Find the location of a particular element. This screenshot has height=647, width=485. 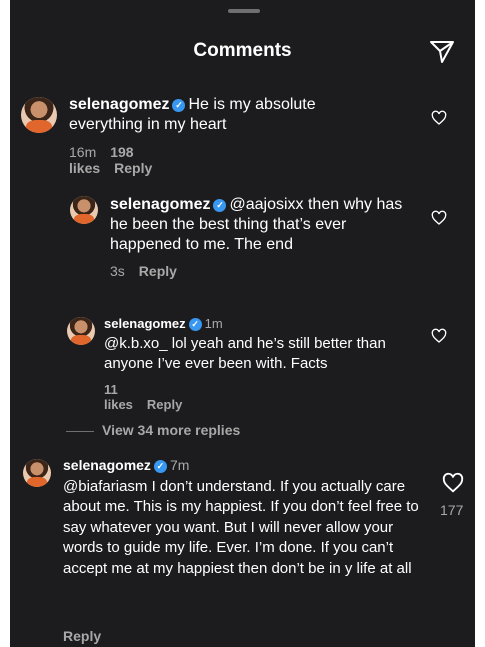

view-more-replies-button: View 34 more replies is located at coordinates (153, 430).